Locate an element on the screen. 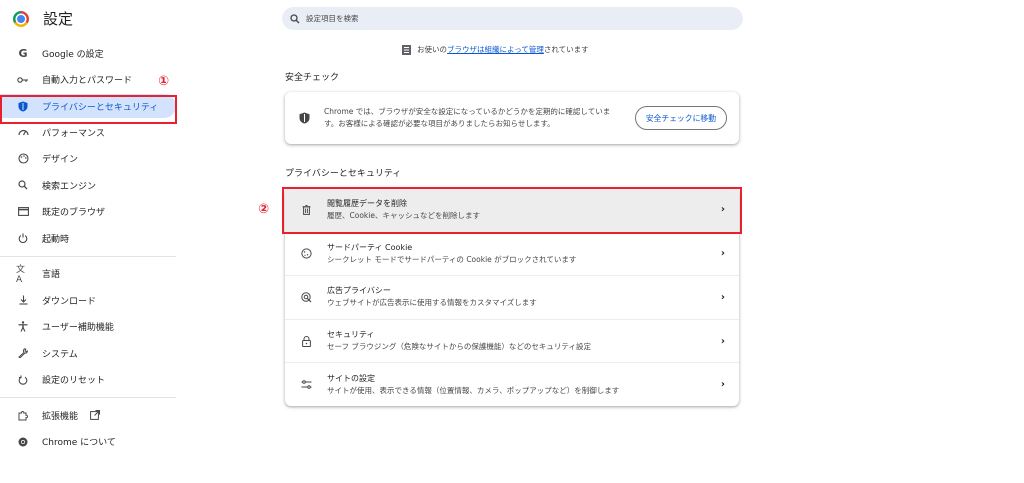  chrome-logo-icon is located at coordinates (21, 18).